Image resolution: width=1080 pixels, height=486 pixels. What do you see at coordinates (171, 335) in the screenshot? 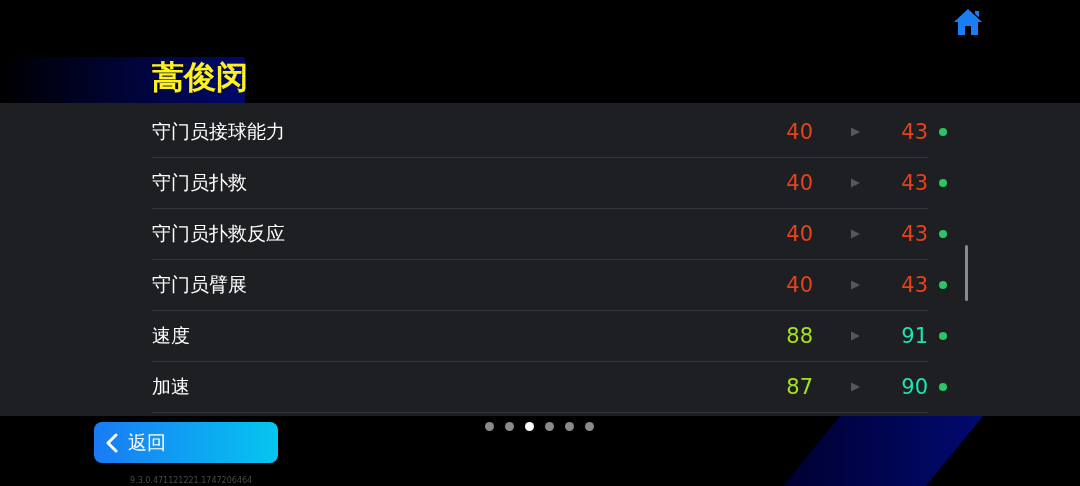
I see `stat-name: 速度` at bounding box center [171, 335].